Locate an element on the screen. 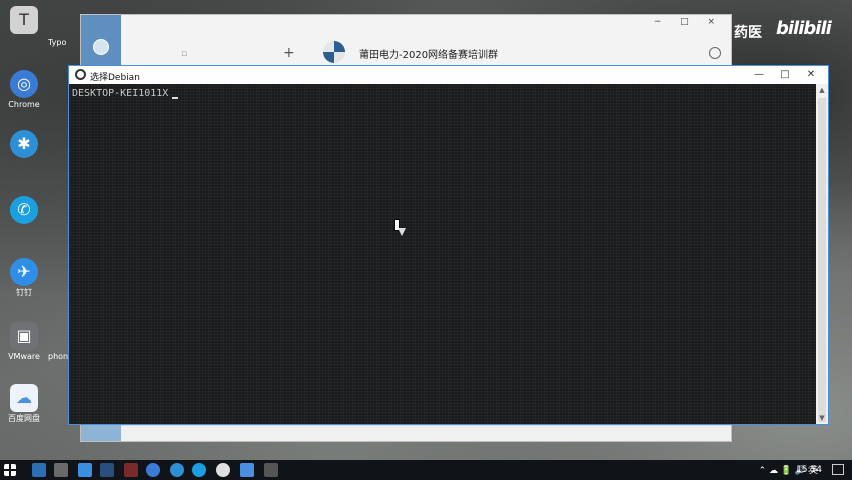 The height and width of the screenshot is (480, 852). terminal-prompt-line: DESKTOP-KEI1011X is located at coordinates (125, 93).